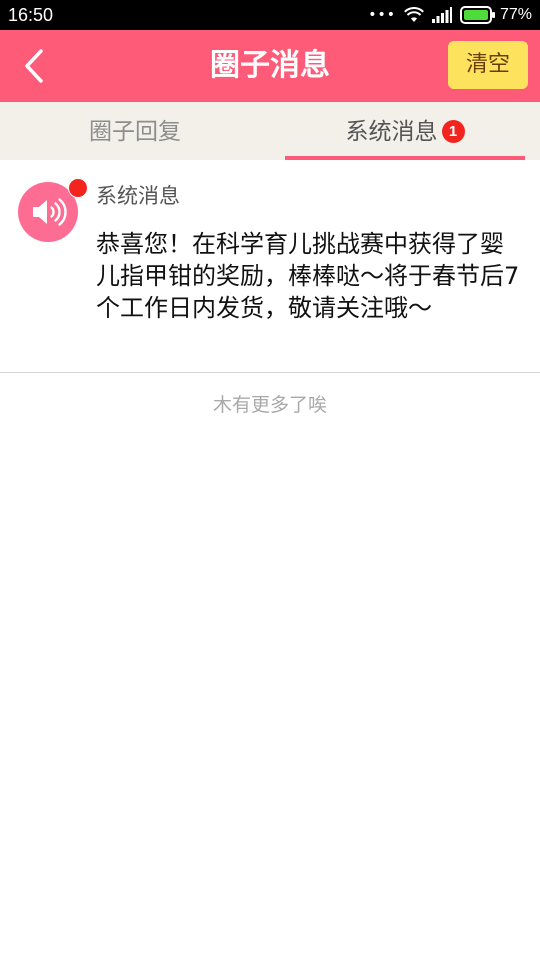 This screenshot has width=540, height=960. What do you see at coordinates (270, 66) in the screenshot?
I see `app-header: 圈子消息 清空` at bounding box center [270, 66].